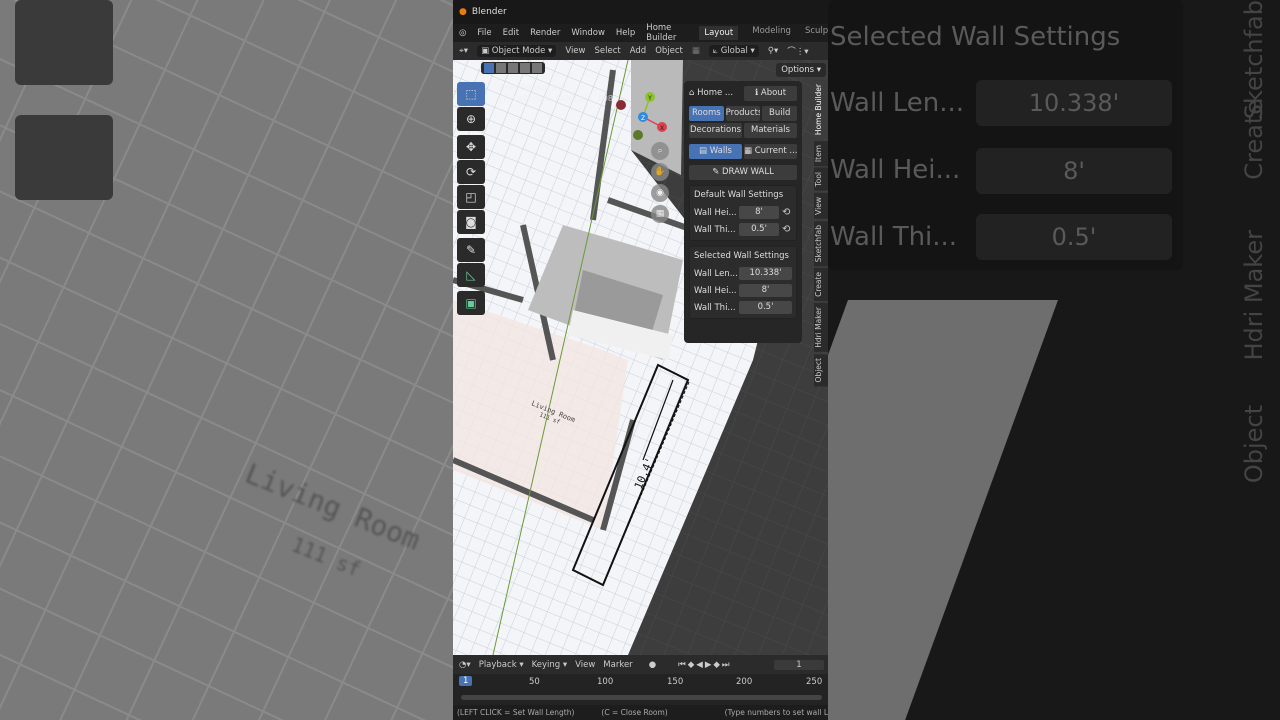  Describe the element at coordinates (704, 665) in the screenshot. I see `playback-controls: ⏮◆◀▶◆⏭` at that location.